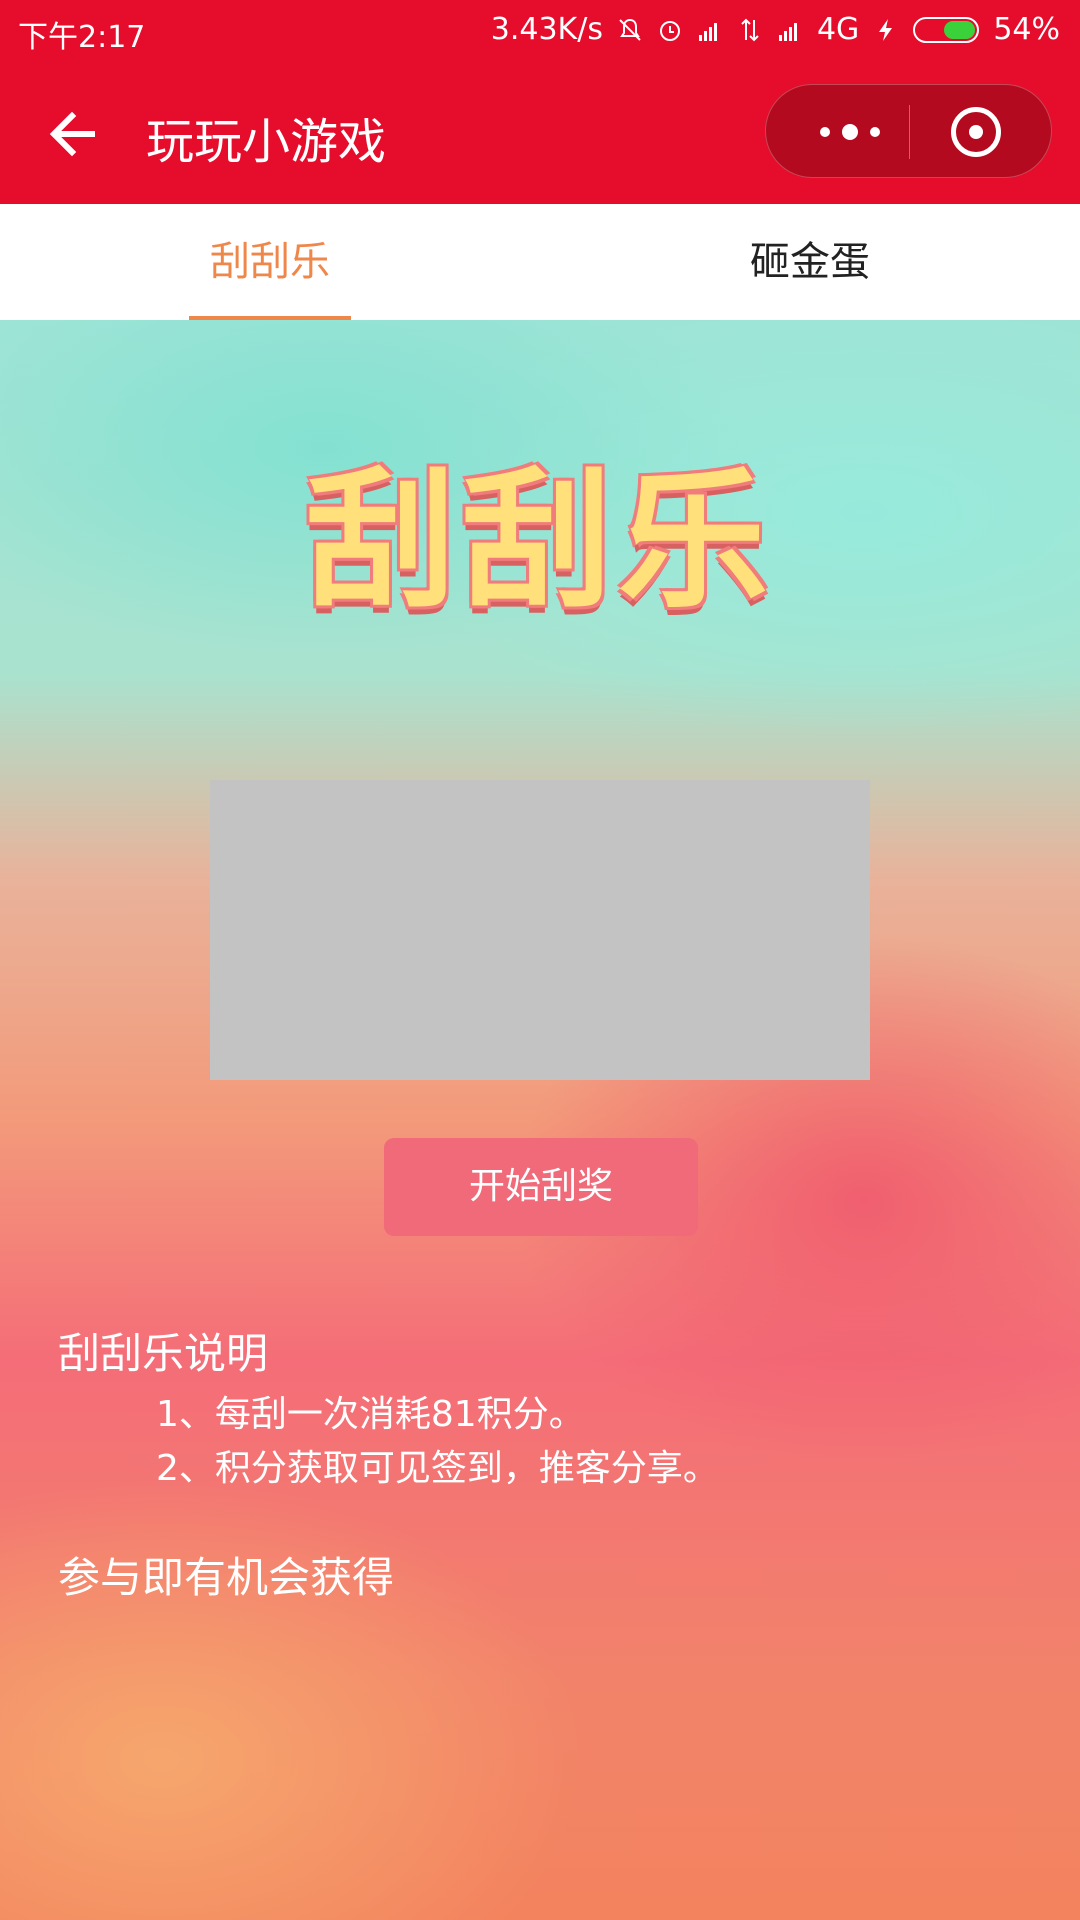  I want to click on tab-scratch-card: 刮刮乐, so click(270, 262).